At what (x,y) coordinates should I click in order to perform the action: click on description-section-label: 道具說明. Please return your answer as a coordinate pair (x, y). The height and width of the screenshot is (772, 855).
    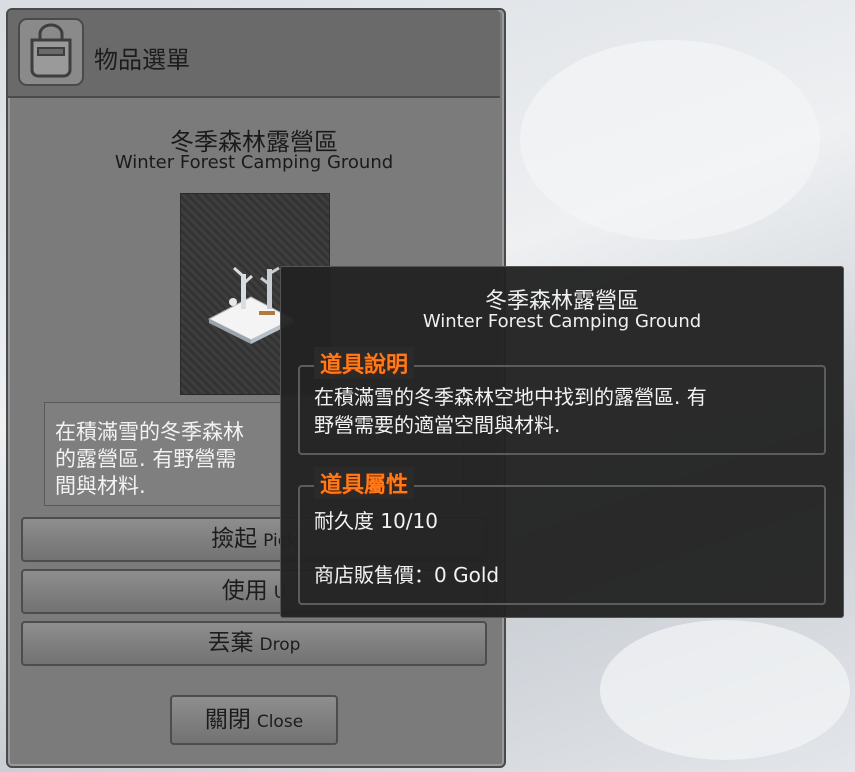
    Looking at the image, I should click on (364, 363).